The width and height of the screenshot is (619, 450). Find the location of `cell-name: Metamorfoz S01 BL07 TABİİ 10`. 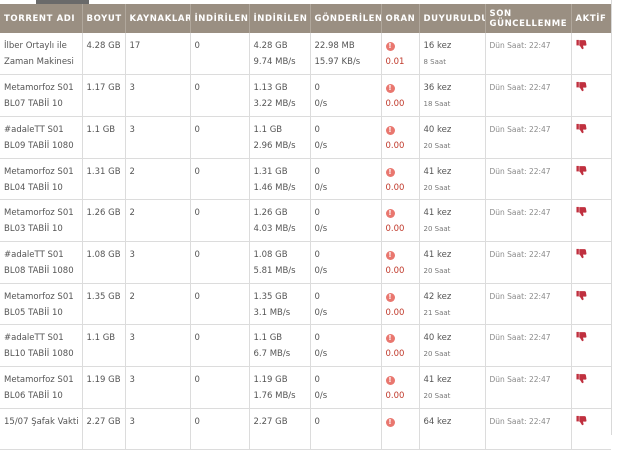

cell-name: Metamorfoz S01 BL07 TABİİ 10 is located at coordinates (41, 95).